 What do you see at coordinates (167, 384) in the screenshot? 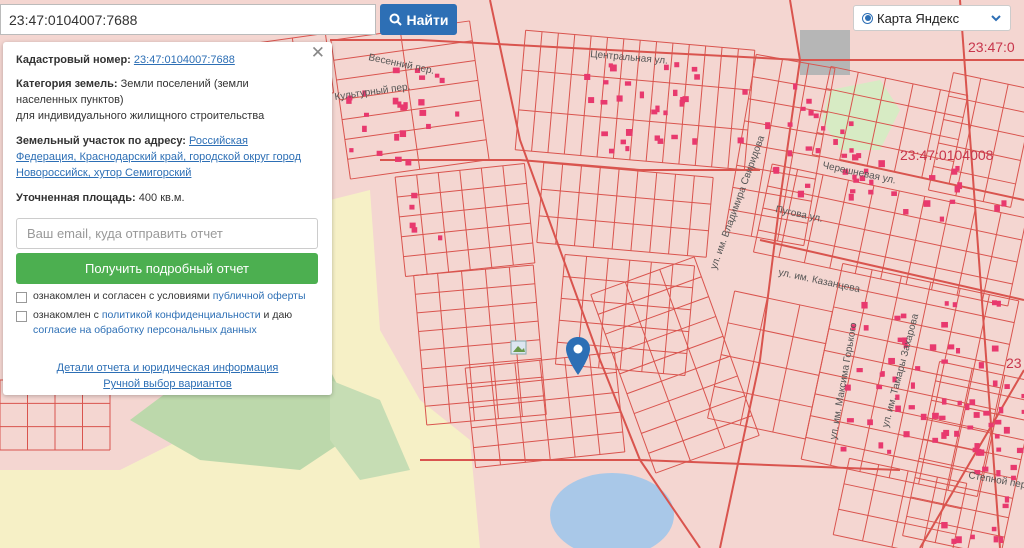
I see `manual-selection-link: Ручной выбор вариантов` at bounding box center [167, 384].